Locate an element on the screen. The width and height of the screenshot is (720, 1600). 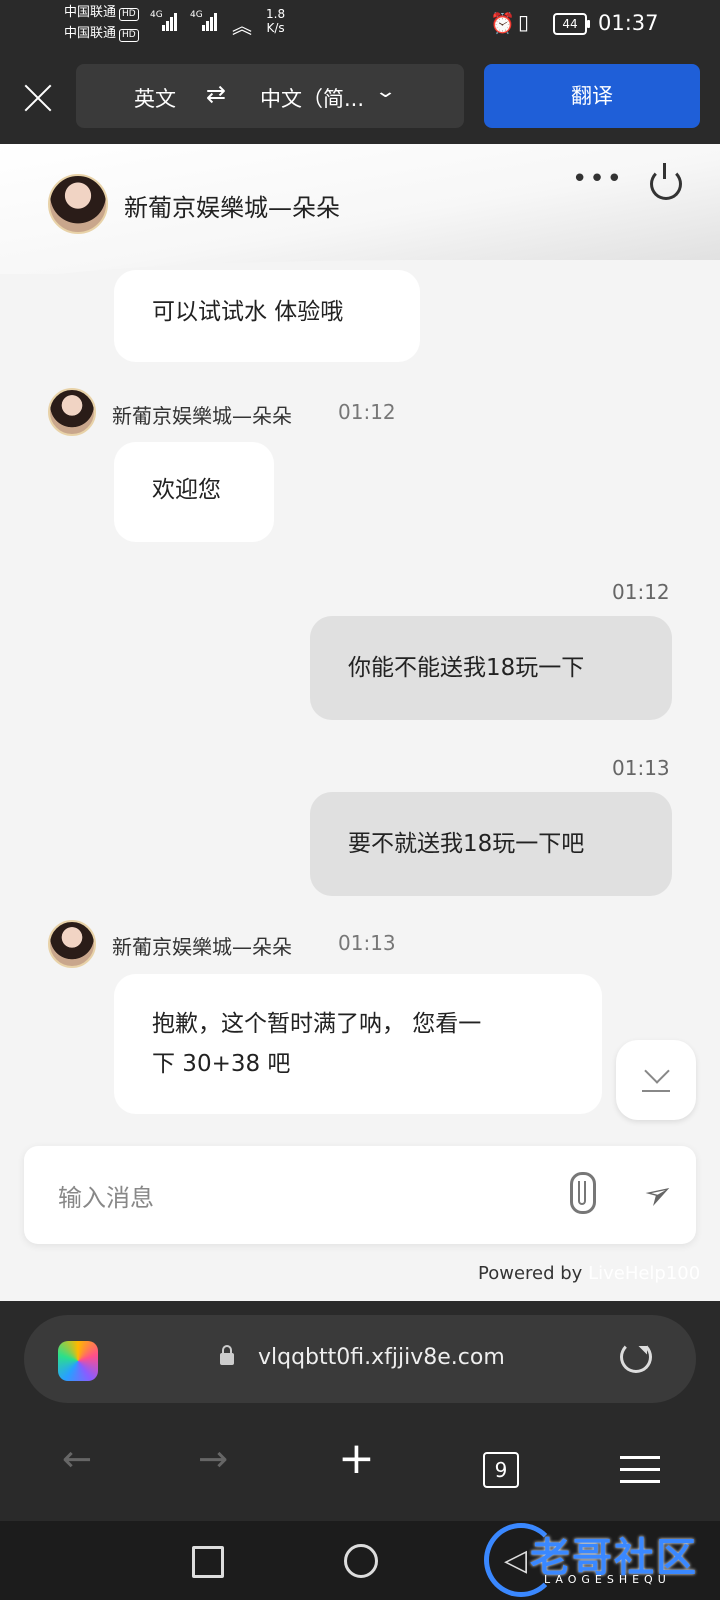
chevron-down-icon: ⌄ is located at coordinates (385, 91).